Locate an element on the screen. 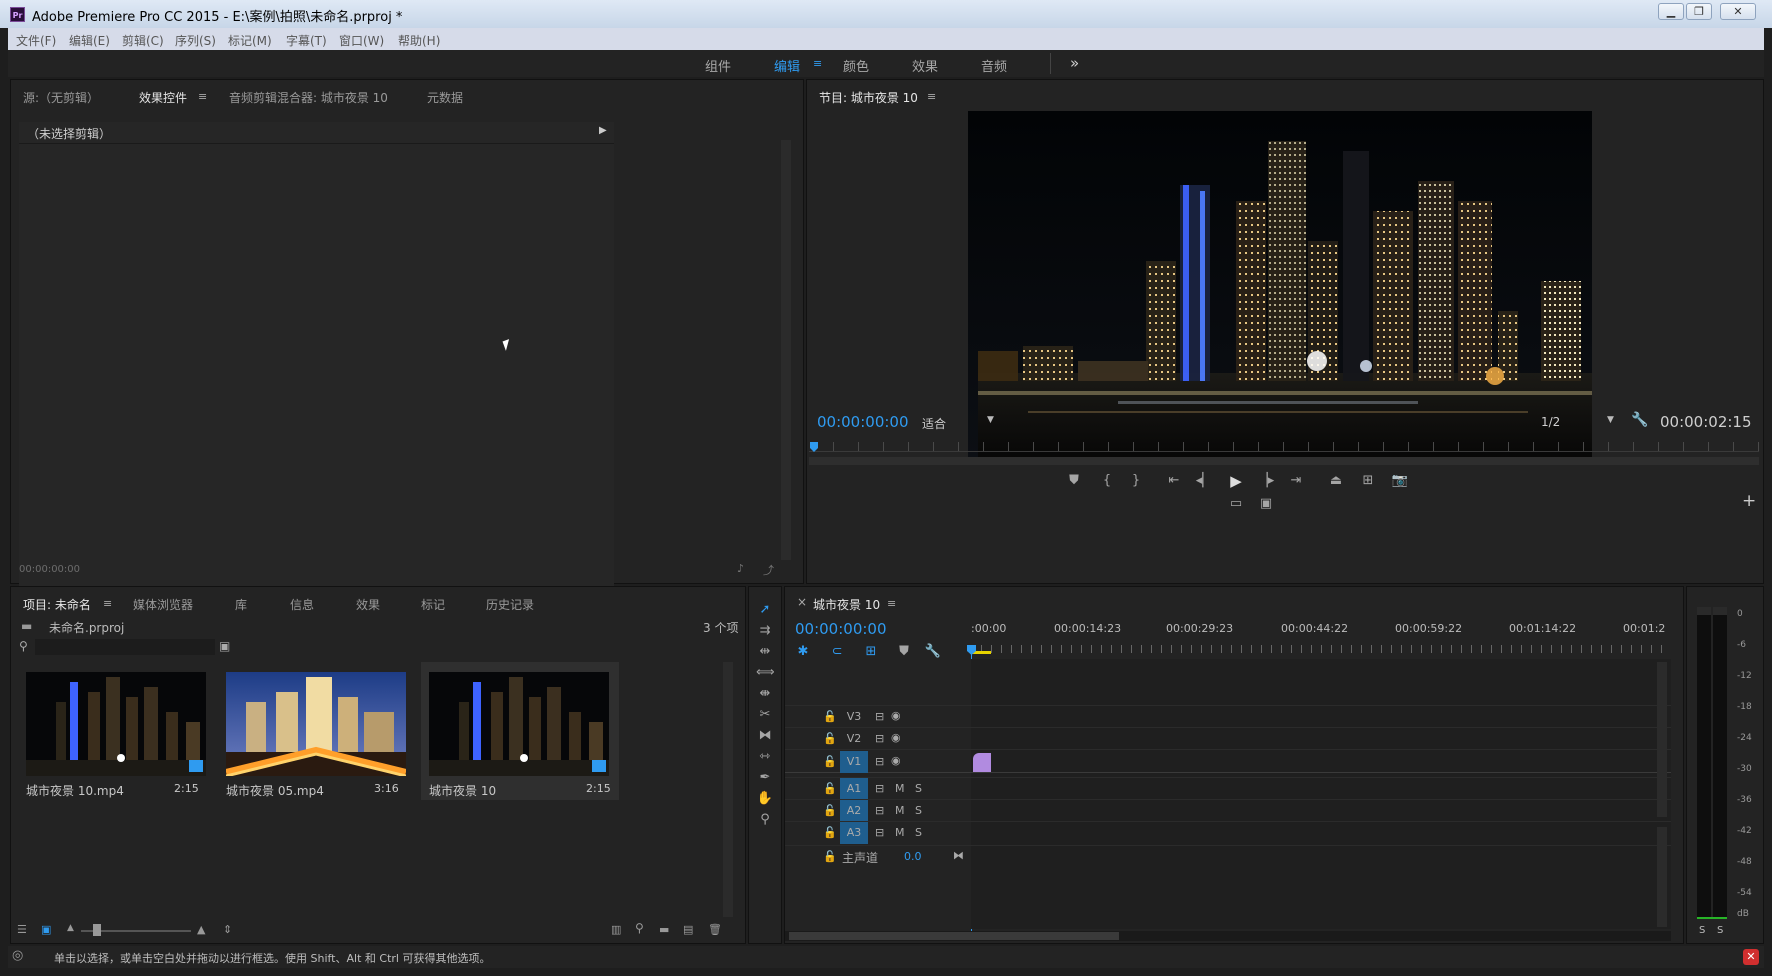 This screenshot has width=1772, height=976. pen-tool-icon: ✒ is located at coordinates (765, 778).